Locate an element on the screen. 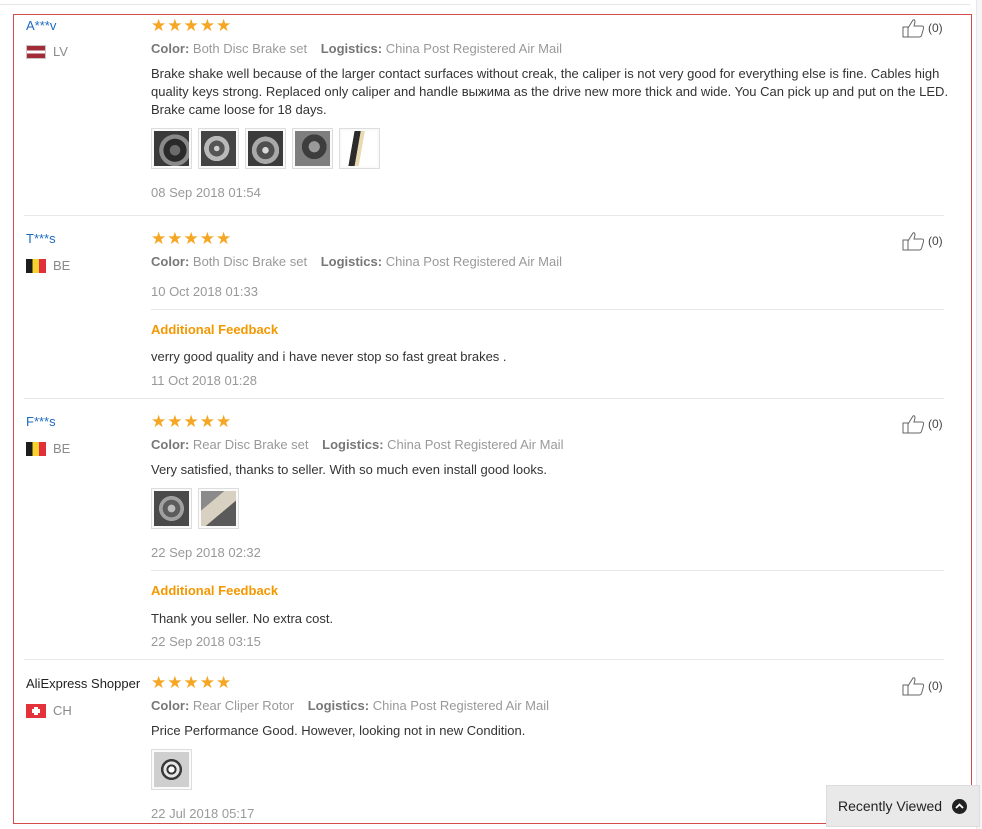 This screenshot has height=829, width=982. recently-viewed-label: Recently Viewed is located at coordinates (890, 806).